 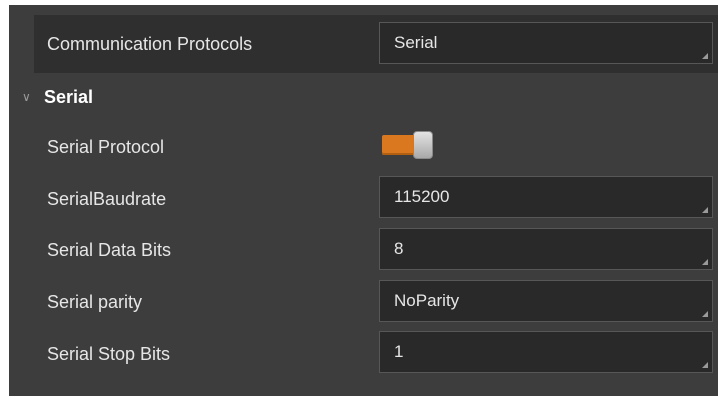 What do you see at coordinates (408, 145) in the screenshot?
I see `serial-protocol-toggle` at bounding box center [408, 145].